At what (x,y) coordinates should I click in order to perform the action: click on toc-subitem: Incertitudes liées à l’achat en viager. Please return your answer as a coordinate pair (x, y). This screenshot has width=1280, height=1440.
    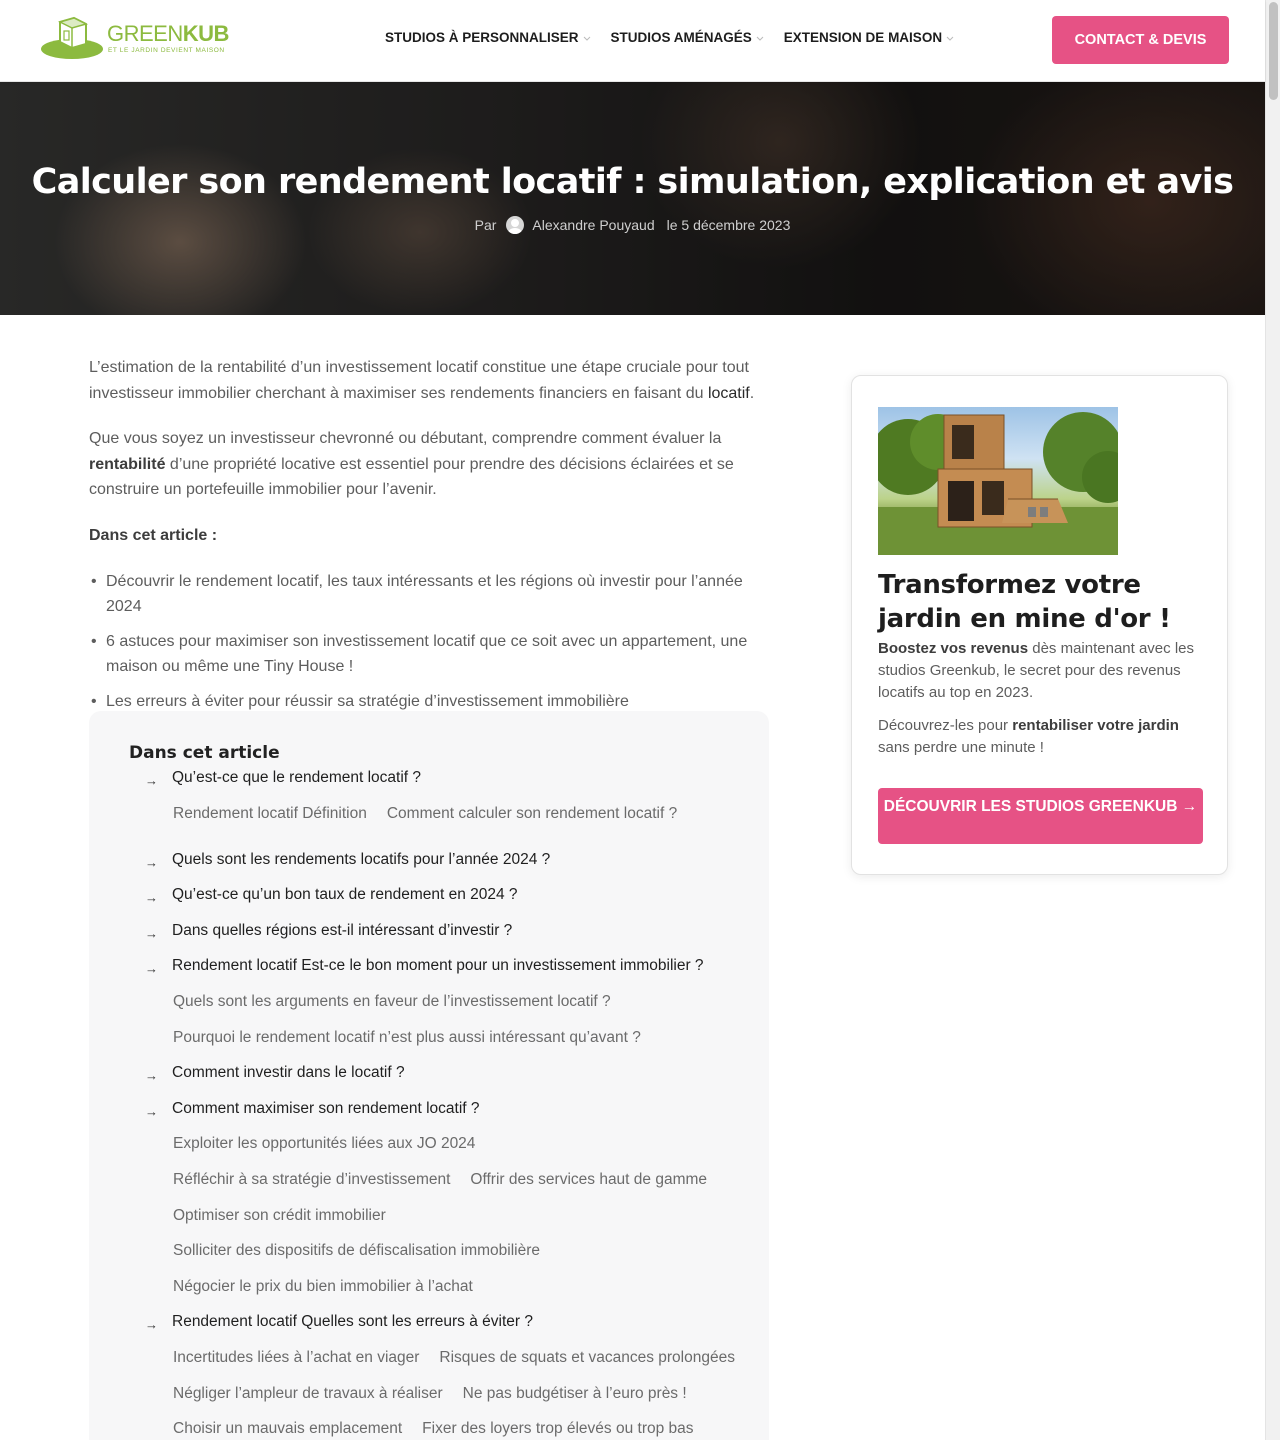
    Looking at the image, I should click on (296, 1358).